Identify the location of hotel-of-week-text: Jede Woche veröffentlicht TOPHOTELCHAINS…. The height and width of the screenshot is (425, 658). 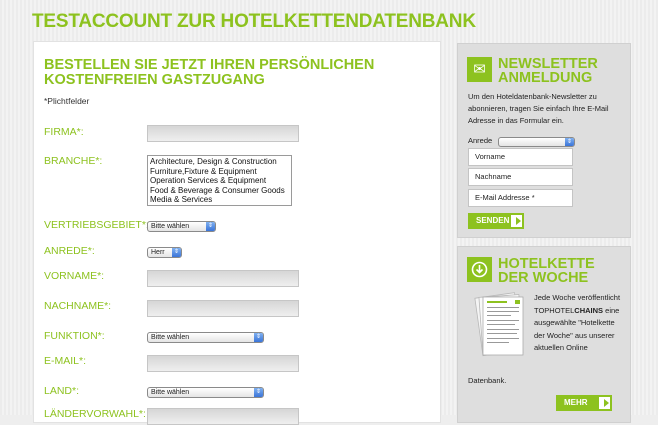
(579, 323).